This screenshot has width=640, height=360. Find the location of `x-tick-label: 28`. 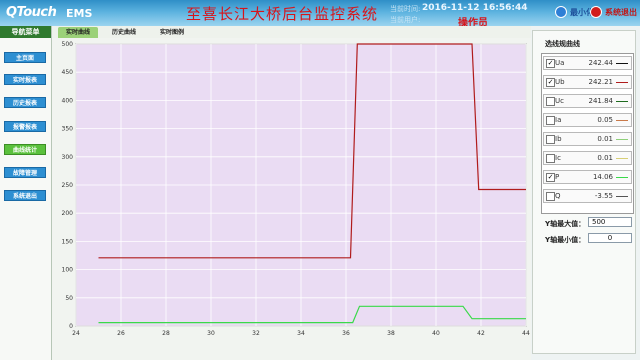

x-tick-label: 28 is located at coordinates (166, 333).